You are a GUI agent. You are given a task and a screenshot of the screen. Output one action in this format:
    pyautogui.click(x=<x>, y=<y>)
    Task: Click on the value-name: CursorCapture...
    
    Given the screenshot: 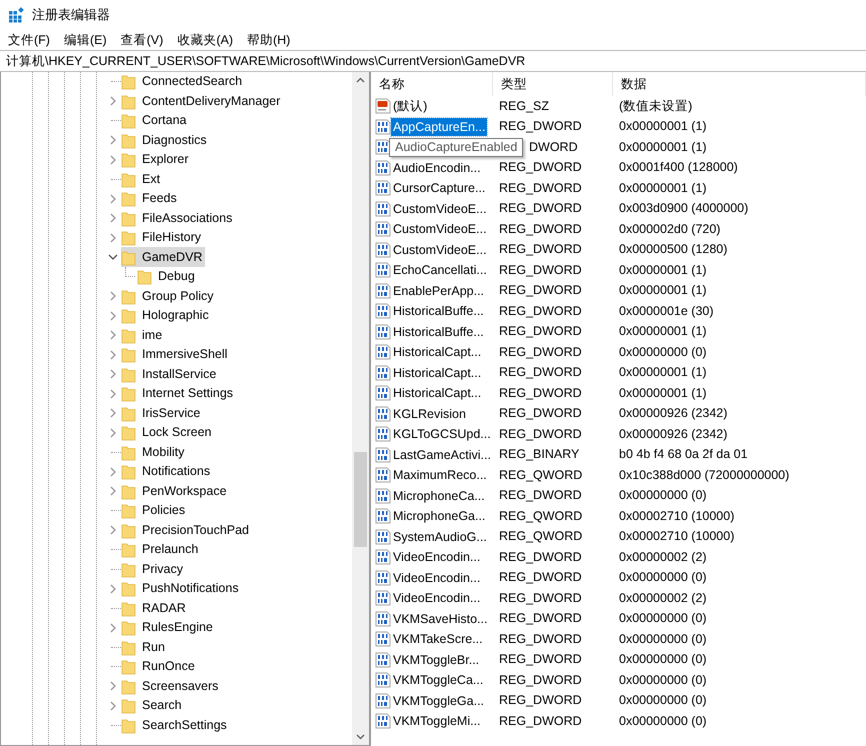 What is the action you would take?
    pyautogui.click(x=439, y=188)
    